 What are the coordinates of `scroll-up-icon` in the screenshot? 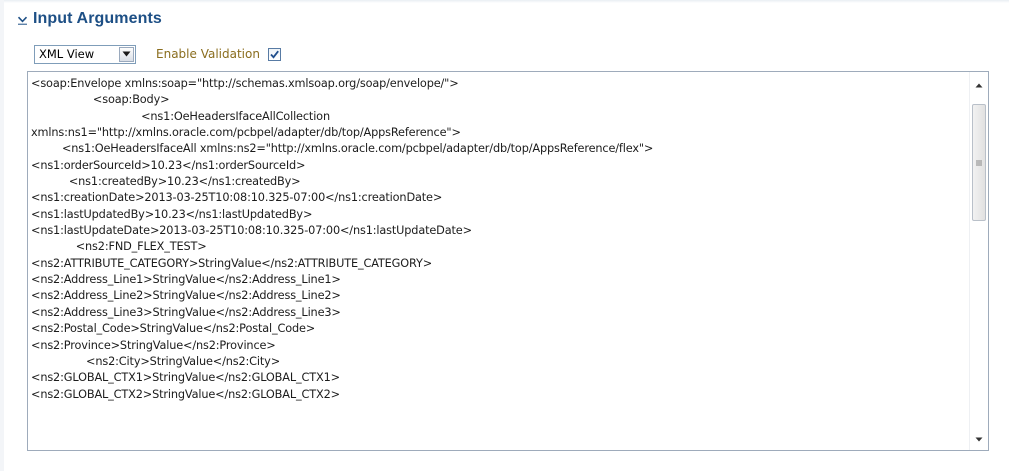 It's located at (979, 85).